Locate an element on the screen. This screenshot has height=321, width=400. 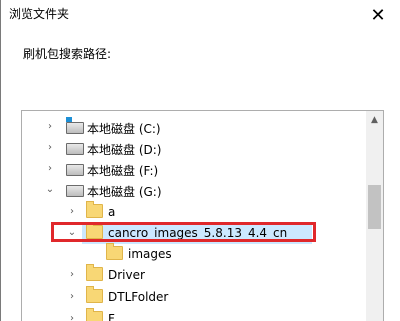
vertical-scrollbar: ▲ is located at coordinates (374, 216).